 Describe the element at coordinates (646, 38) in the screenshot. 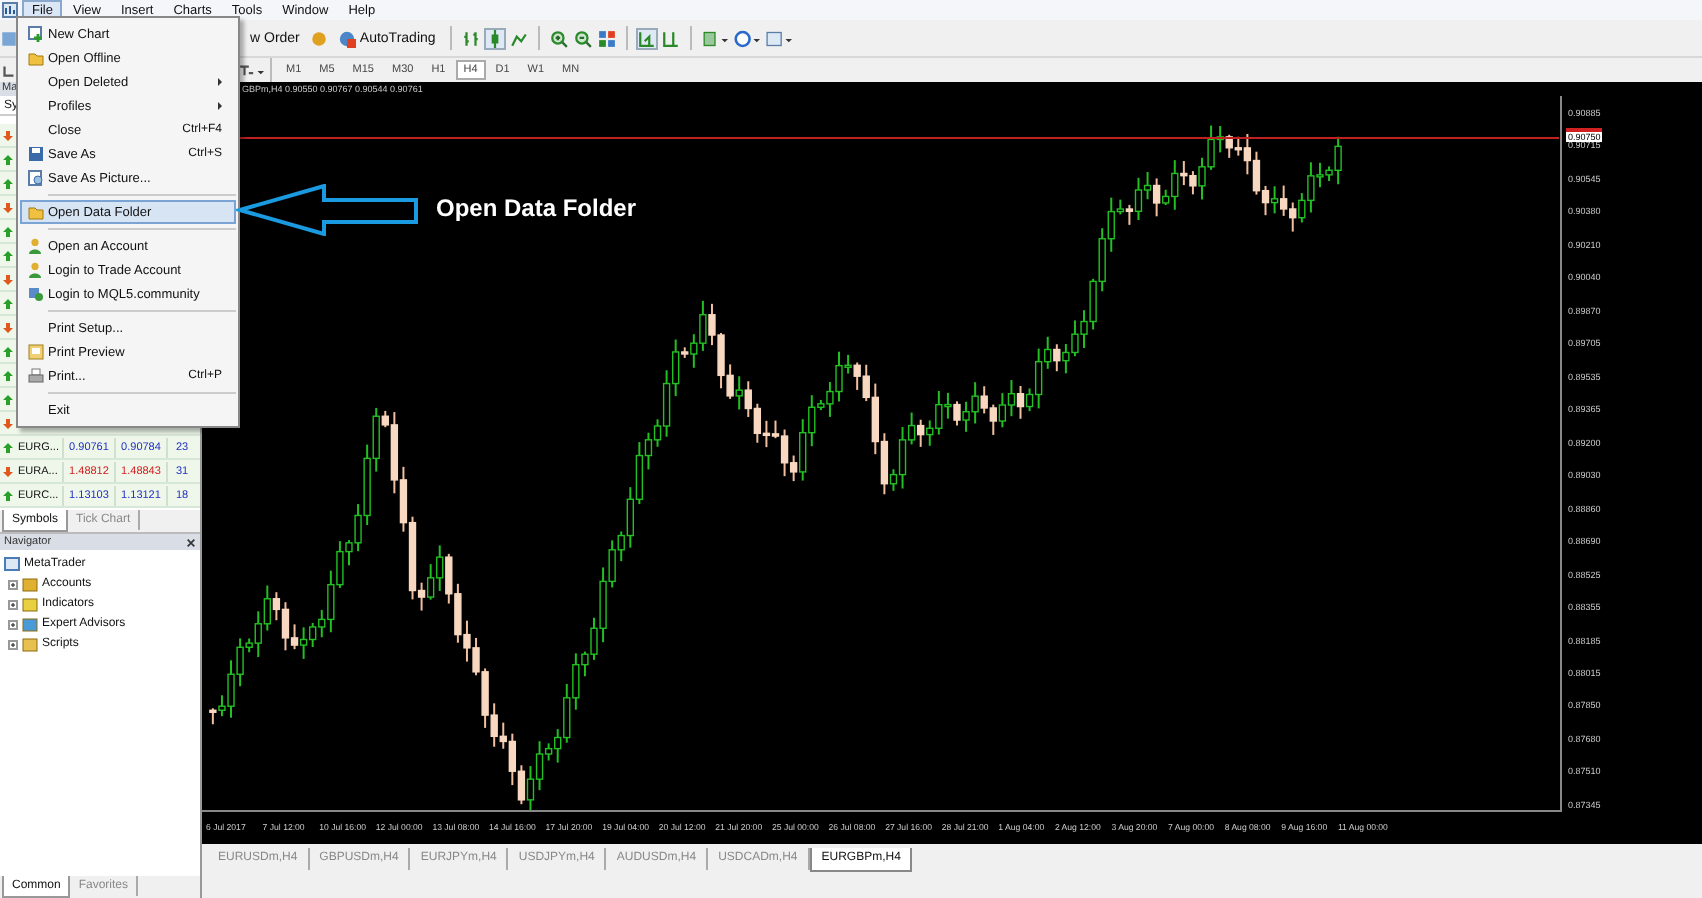

I see `auto-scroll-icon` at that location.